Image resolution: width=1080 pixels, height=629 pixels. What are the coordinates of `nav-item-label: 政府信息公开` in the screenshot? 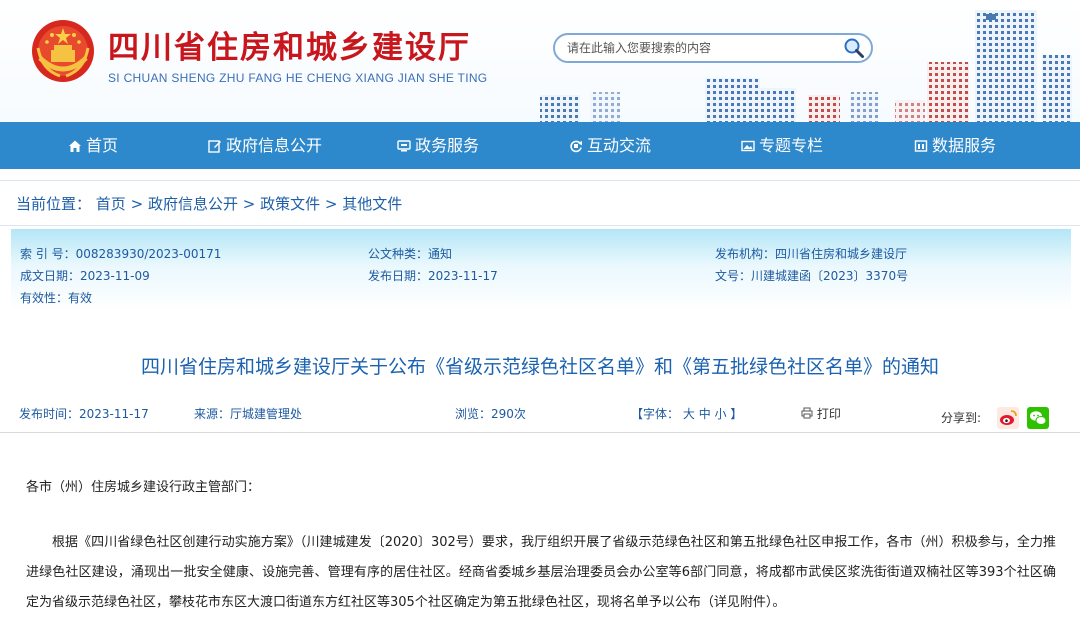 It's located at (274, 145).